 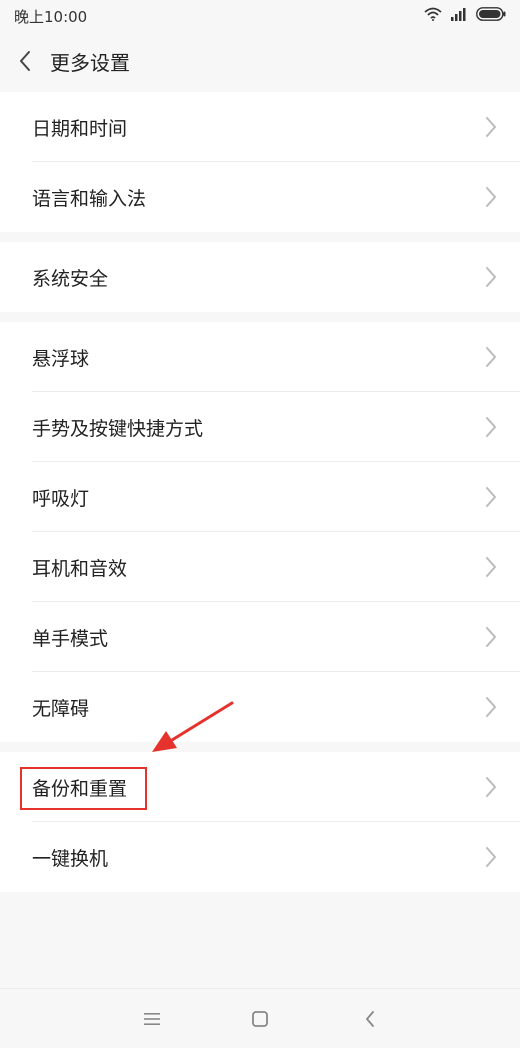 What do you see at coordinates (260, 61) in the screenshot?
I see `title-bar: 更多设置` at bounding box center [260, 61].